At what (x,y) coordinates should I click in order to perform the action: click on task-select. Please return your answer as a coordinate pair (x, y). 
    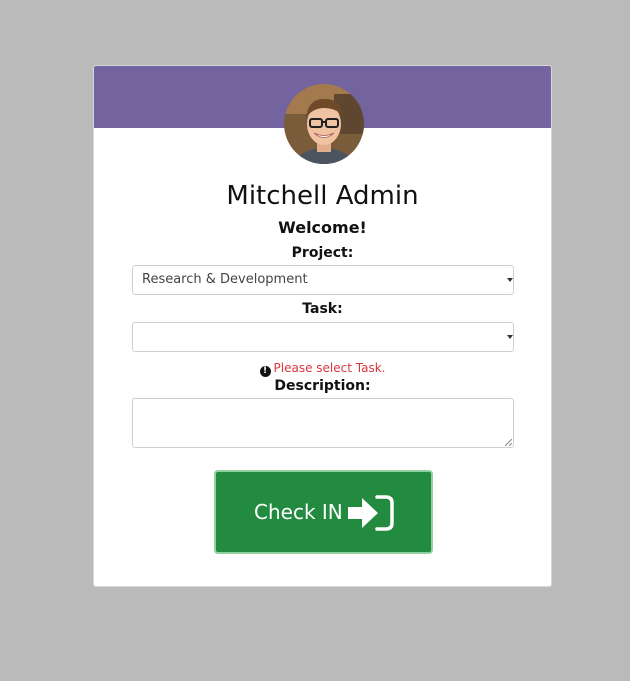
    Looking at the image, I should click on (323, 337).